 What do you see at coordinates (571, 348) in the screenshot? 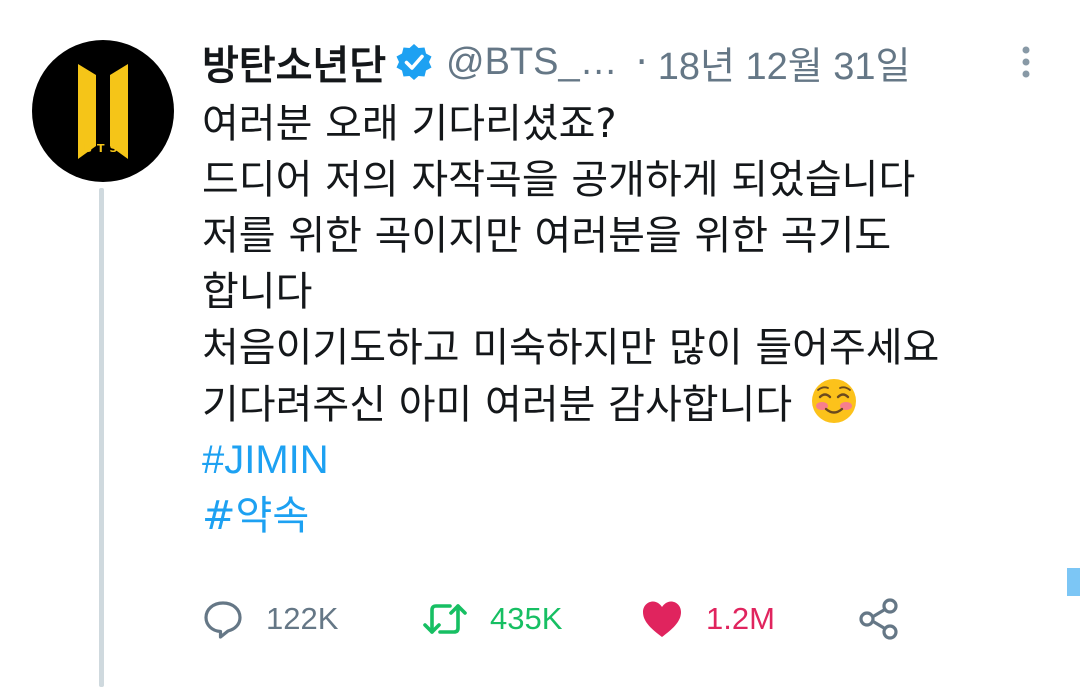
I see `tweet-line: 처음이기도하고 미숙하지만 많이 들어주세요` at bounding box center [571, 348].